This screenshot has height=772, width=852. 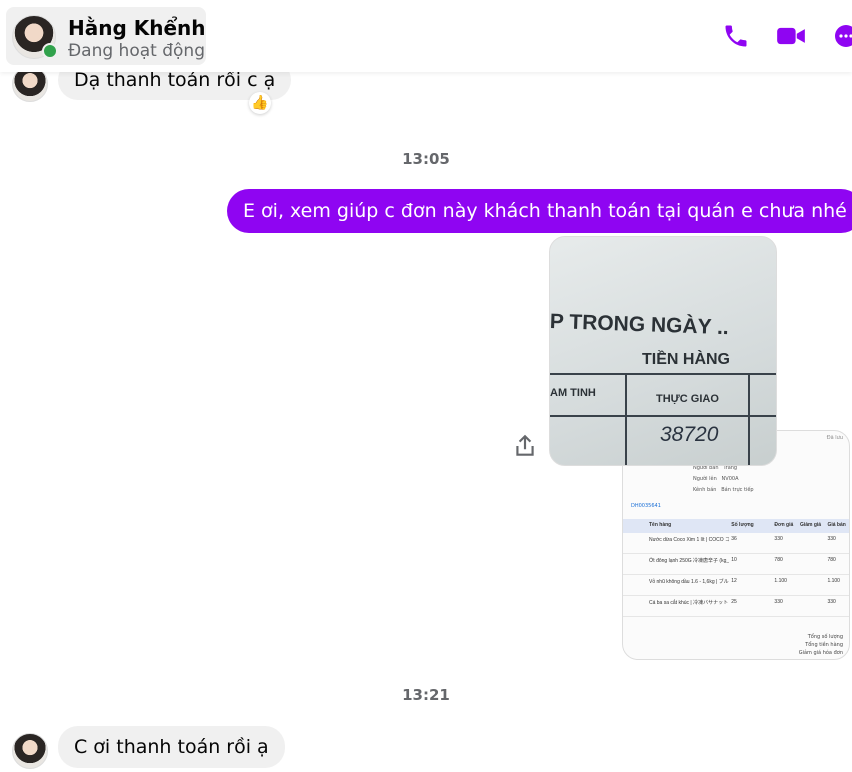 What do you see at coordinates (646, 506) in the screenshot?
I see `invoice-code: DH0035641` at bounding box center [646, 506].